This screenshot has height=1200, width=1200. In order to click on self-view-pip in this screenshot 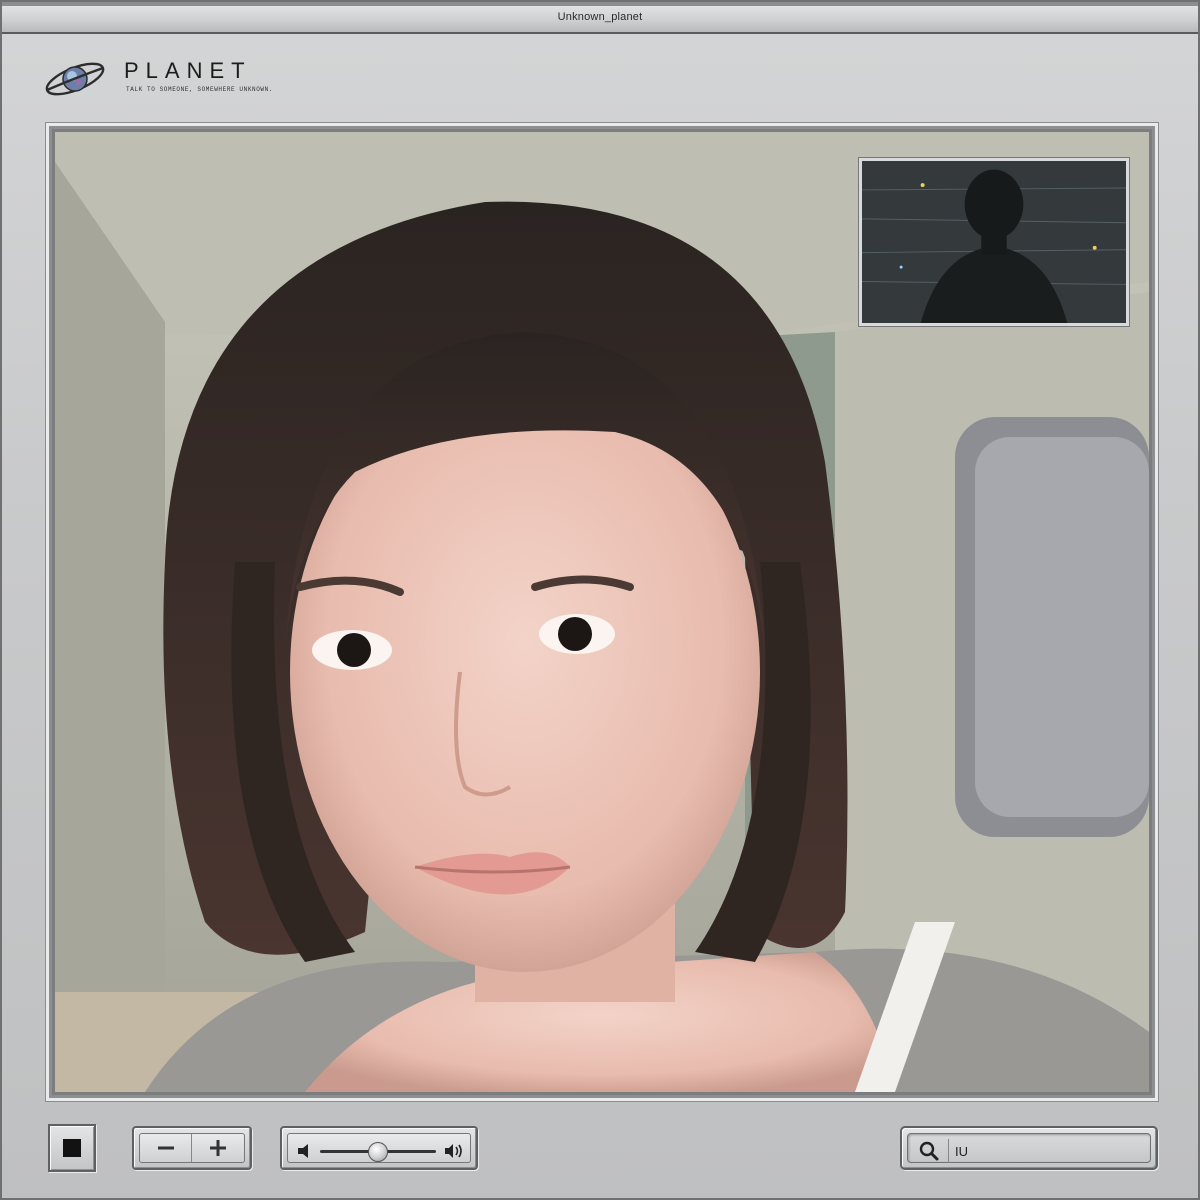, I will do `click(994, 242)`.